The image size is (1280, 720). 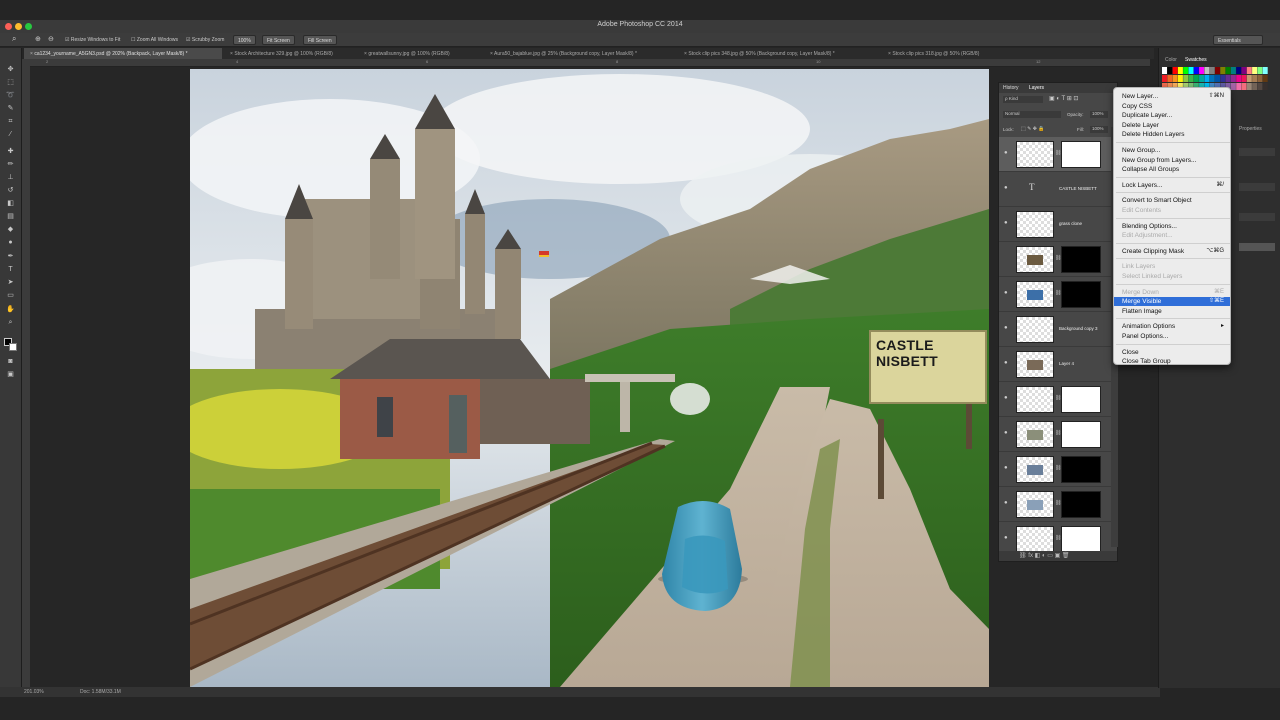 I want to click on lock-icons: ⬚ ✎ ✥ 🔒, so click(x=1033, y=129).